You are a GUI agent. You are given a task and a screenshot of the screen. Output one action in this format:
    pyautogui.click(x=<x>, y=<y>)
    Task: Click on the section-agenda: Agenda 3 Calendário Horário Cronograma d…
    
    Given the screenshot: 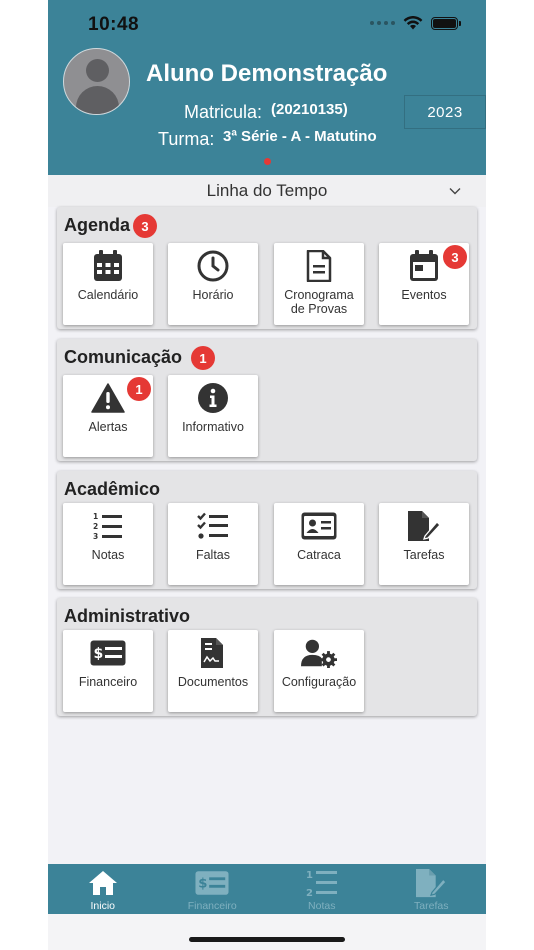 What is the action you would take?
    pyautogui.click(x=267, y=268)
    